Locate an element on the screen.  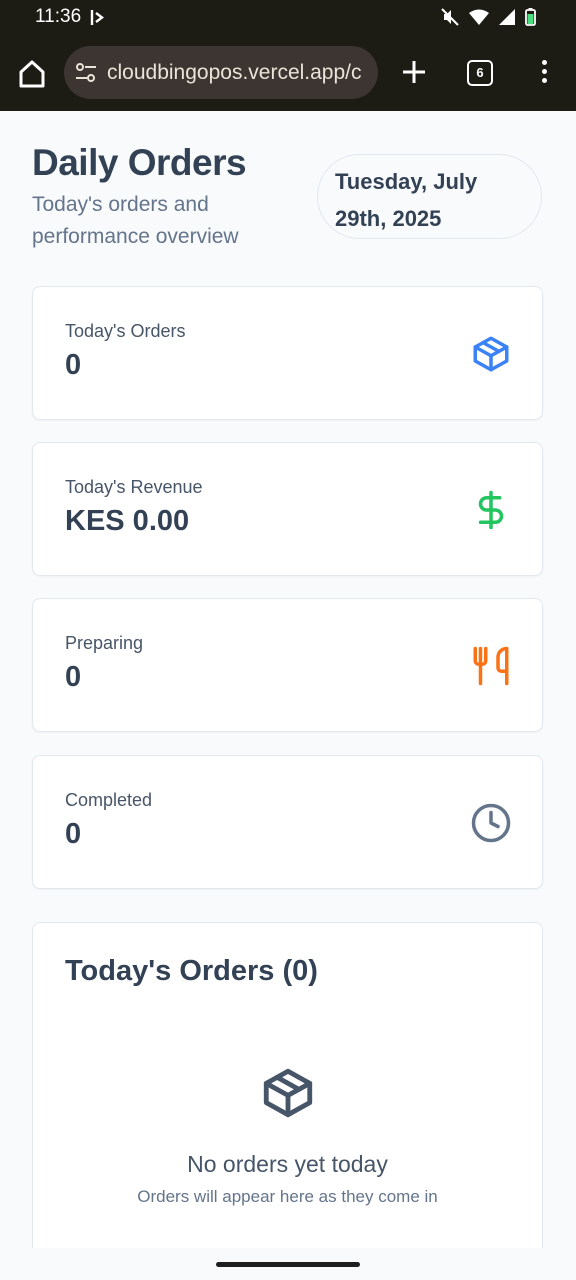
stat-label: Preparing is located at coordinates (104, 643).